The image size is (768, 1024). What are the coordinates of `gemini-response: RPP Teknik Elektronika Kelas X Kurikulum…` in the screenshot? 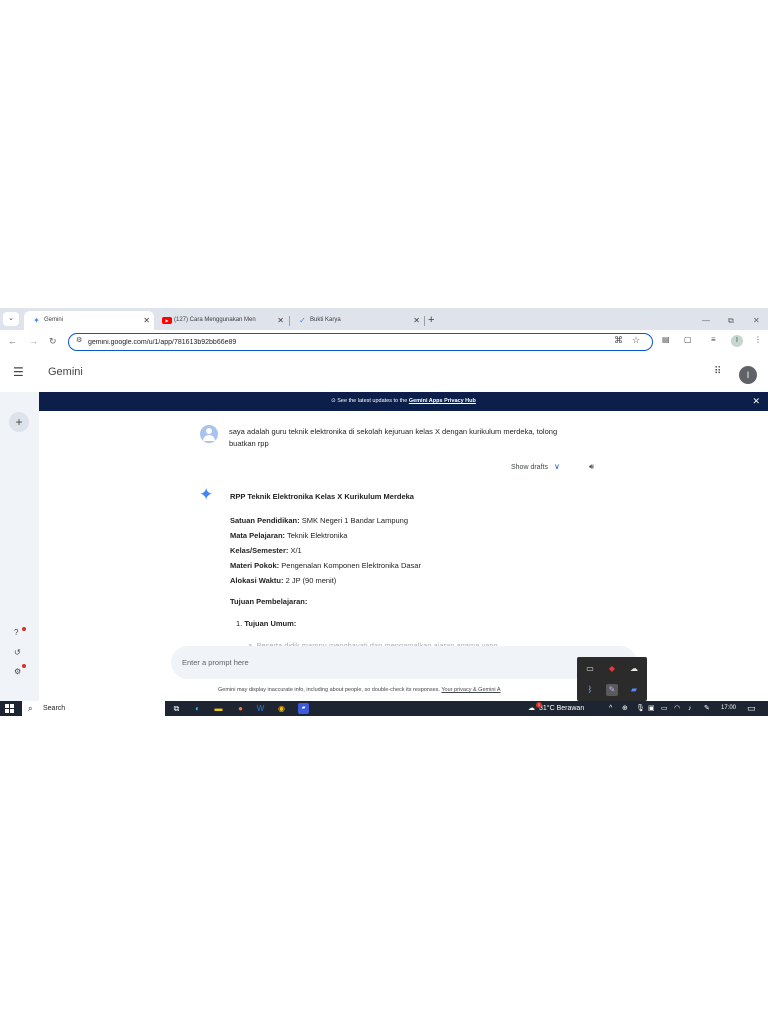 It's located at (440, 571).